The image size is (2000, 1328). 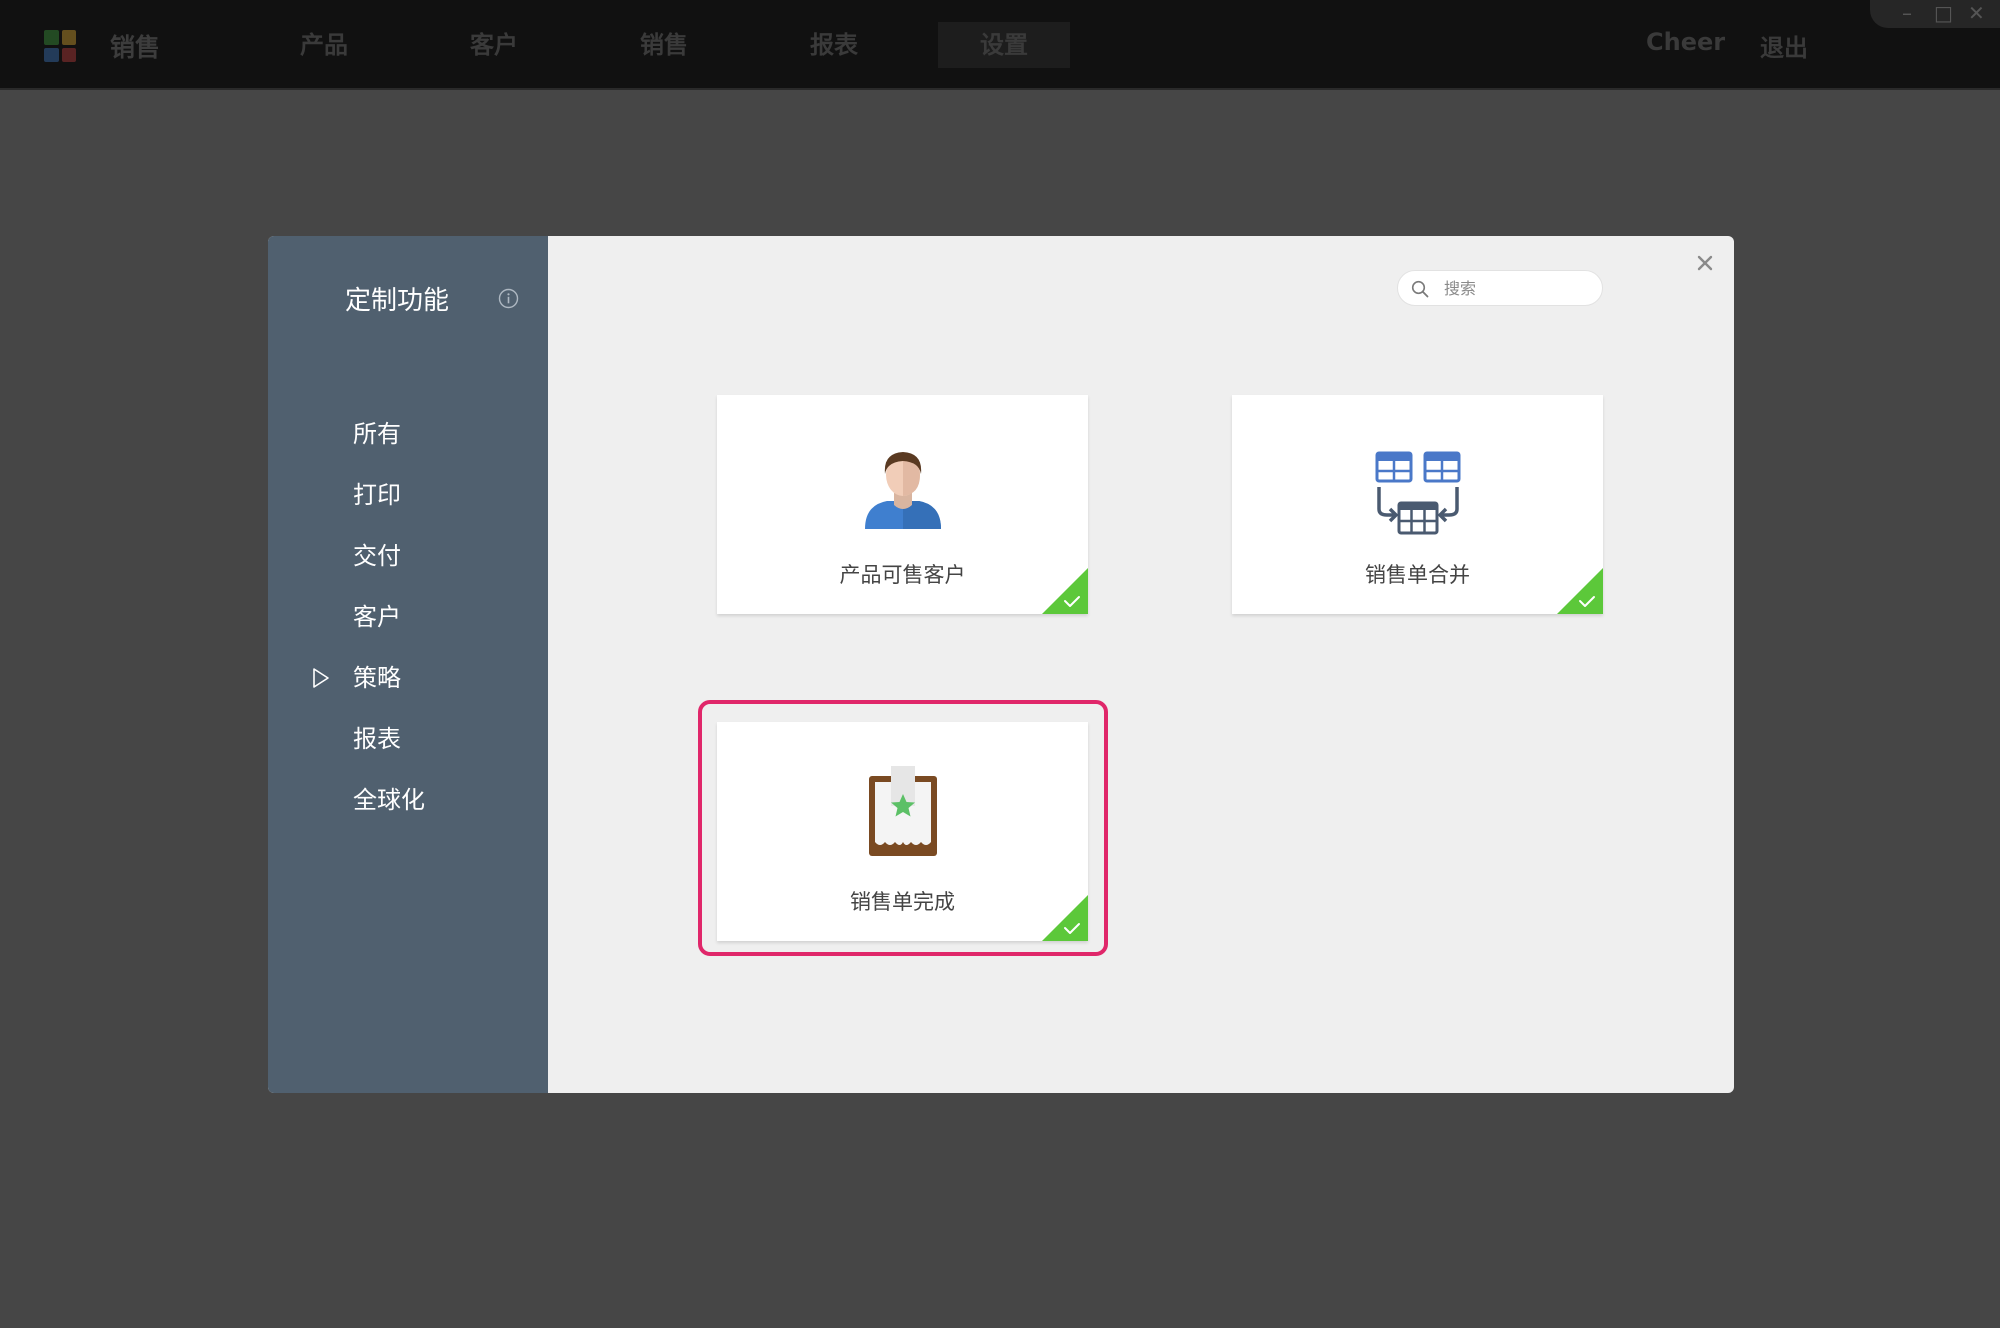 I want to click on search-input, so click(x=1517, y=288).